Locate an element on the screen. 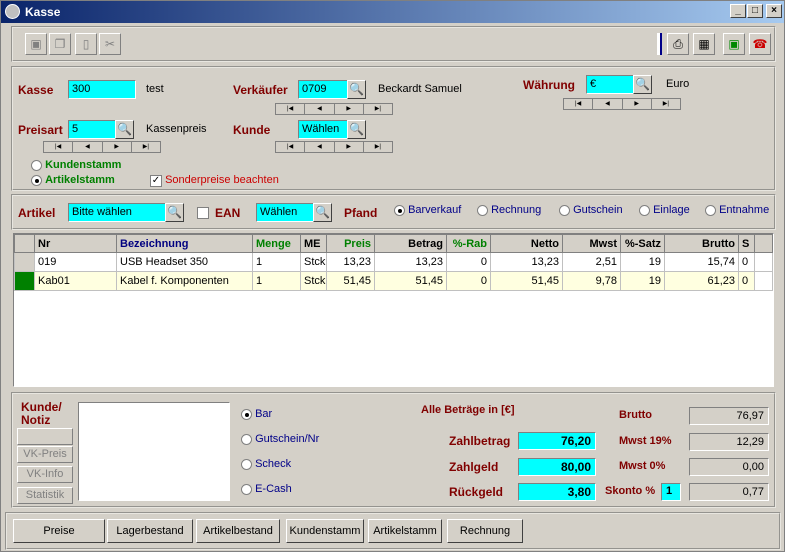 This screenshot has width=785, height=552. cell-mwst: 2,51 is located at coordinates (591, 262).